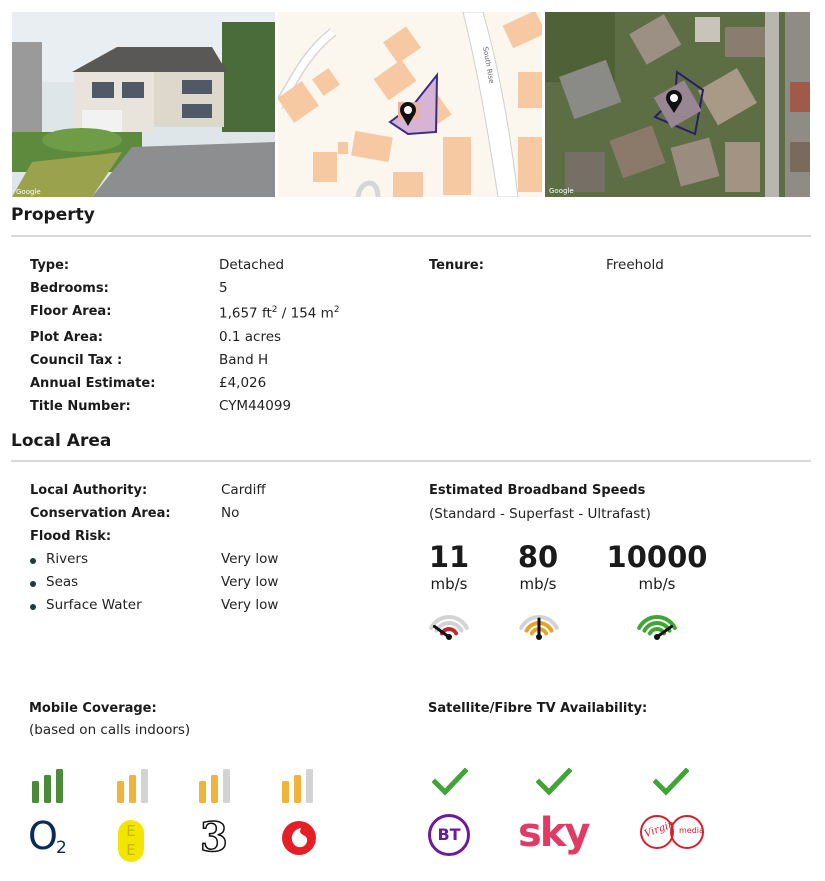 This screenshot has width=825, height=881. Describe the element at coordinates (223, 288) in the screenshot. I see `bedrooms-value: 5` at that location.